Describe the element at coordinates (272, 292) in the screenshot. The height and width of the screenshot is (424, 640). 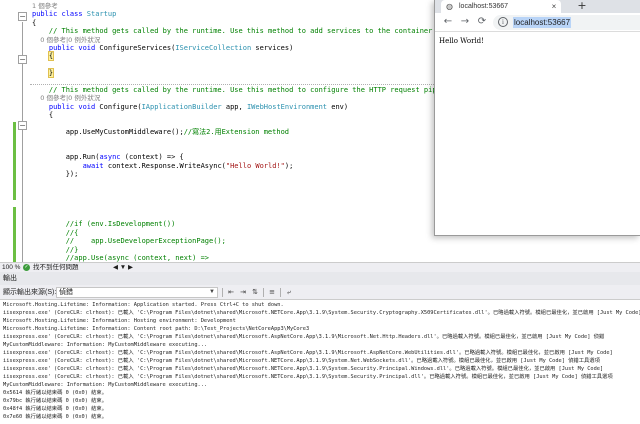
I see `clear-all-icon: ≡` at that location.